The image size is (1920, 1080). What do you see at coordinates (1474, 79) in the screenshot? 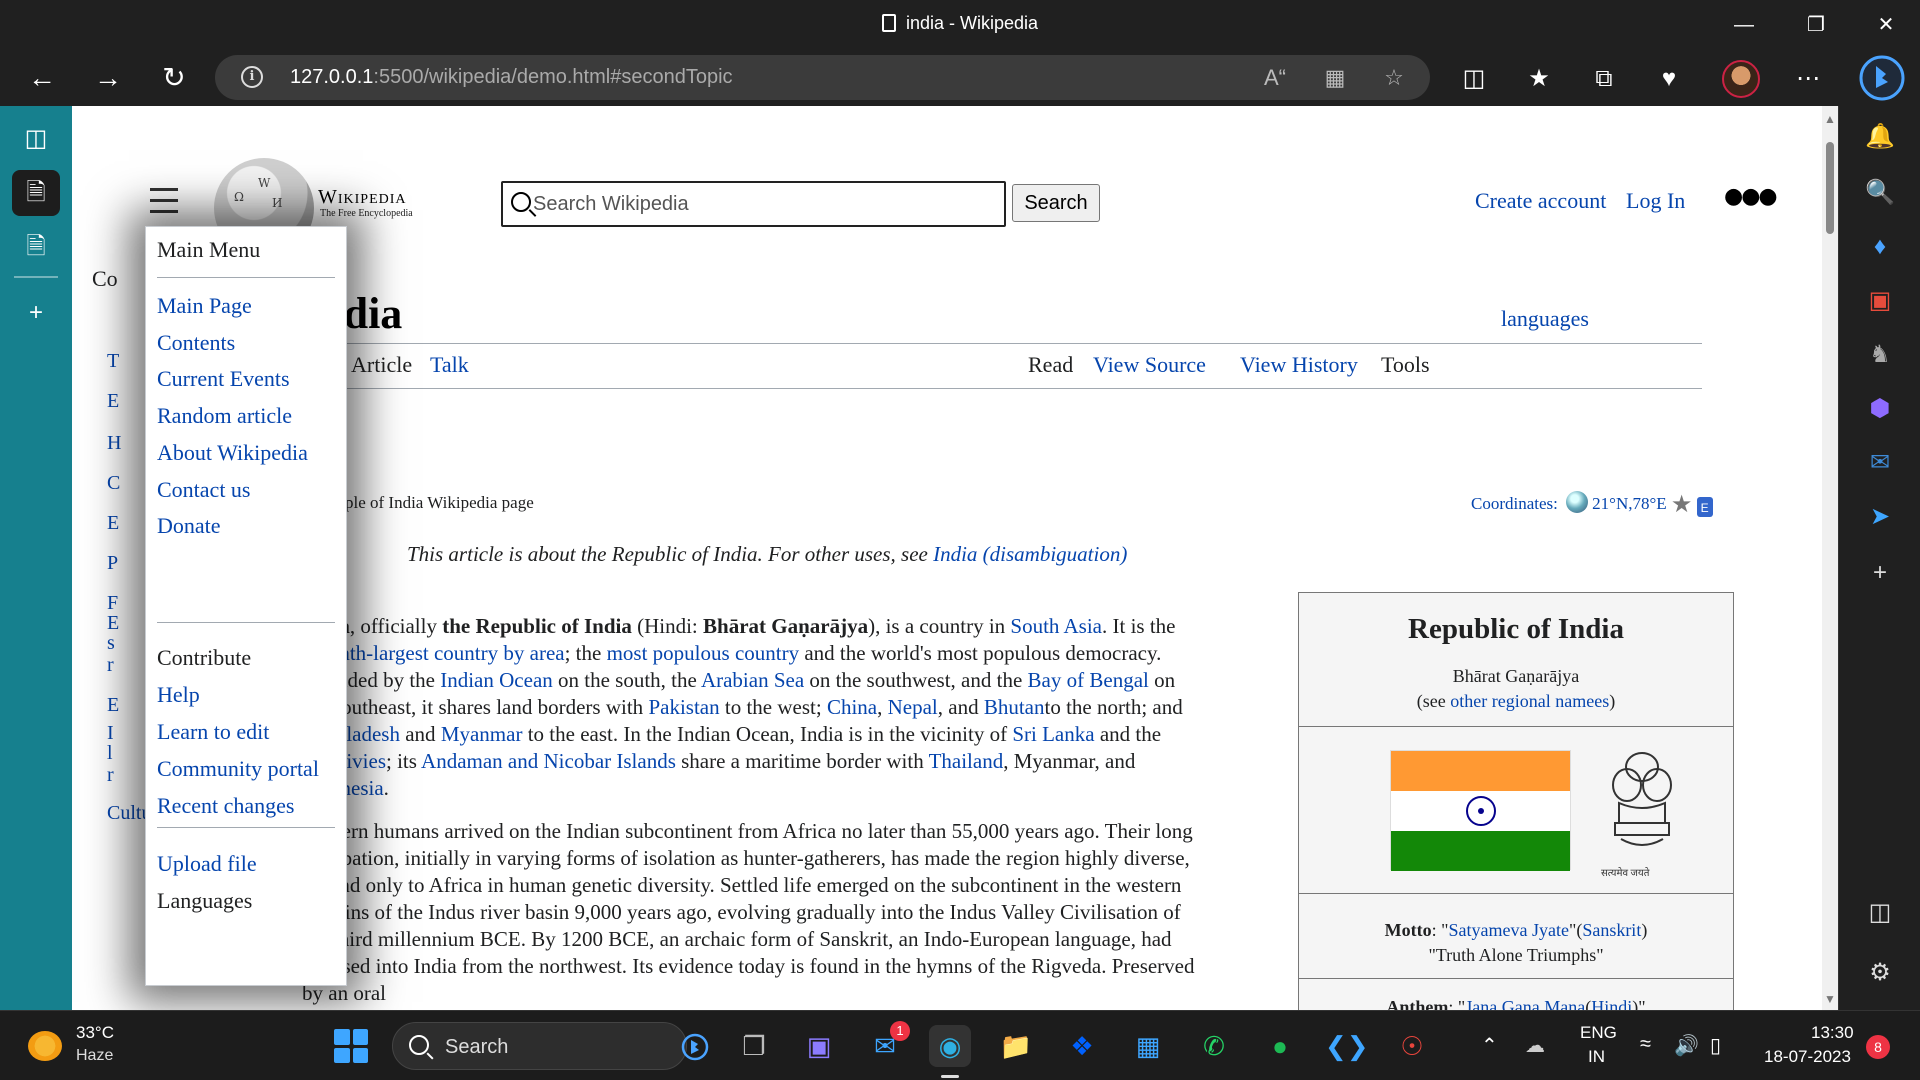
I see `split-screen-icon: ◫` at bounding box center [1474, 79].